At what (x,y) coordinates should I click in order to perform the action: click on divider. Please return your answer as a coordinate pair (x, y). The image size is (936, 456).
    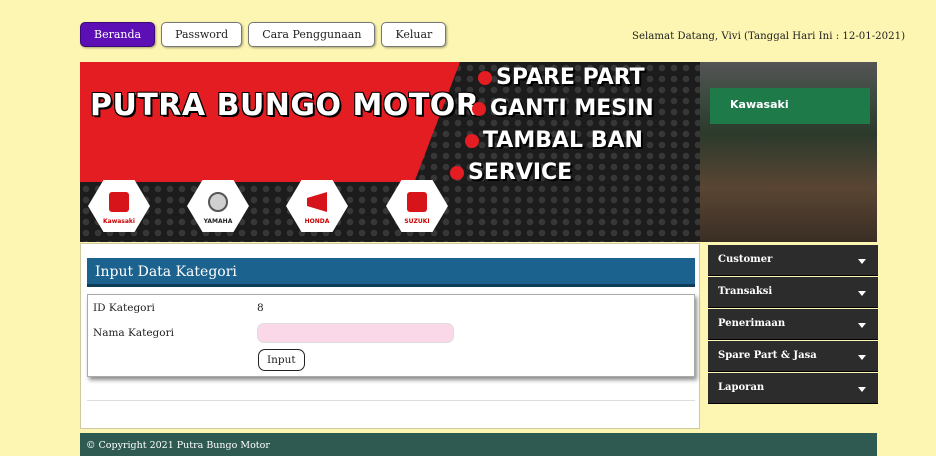
    Looking at the image, I should click on (391, 400).